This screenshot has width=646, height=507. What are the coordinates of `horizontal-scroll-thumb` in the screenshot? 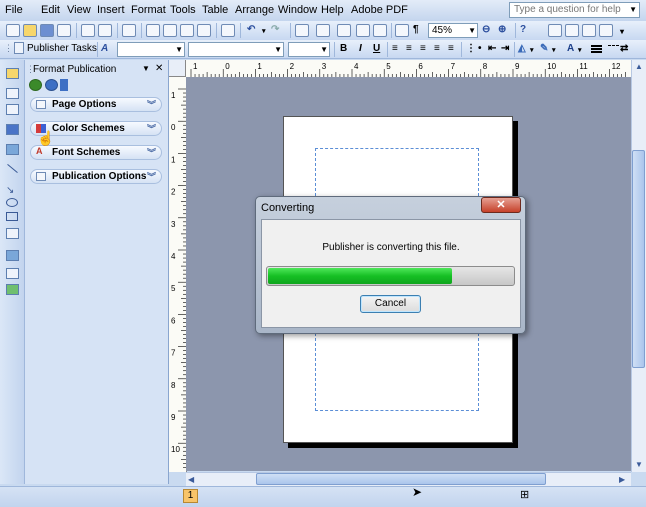 It's located at (401, 479).